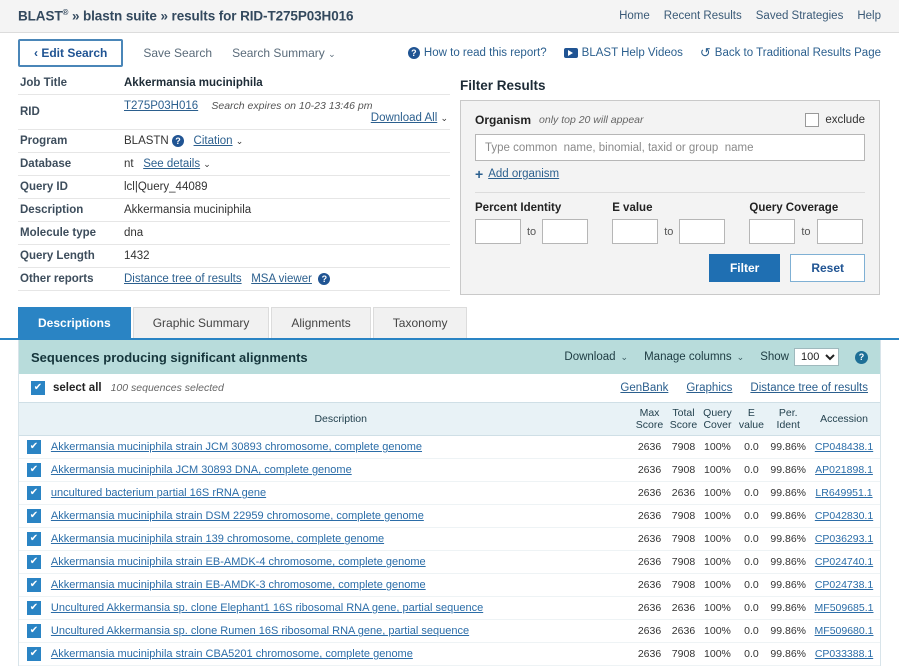 This screenshot has height=666, width=899. I want to click on blast-help-videos-link: BLAST Help Videos, so click(623, 53).